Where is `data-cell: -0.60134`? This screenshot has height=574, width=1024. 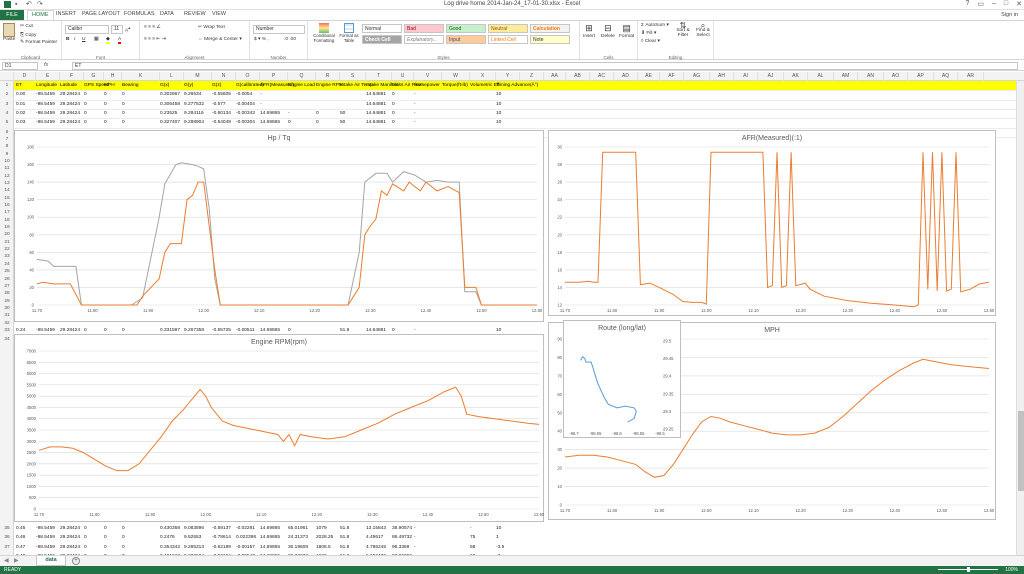
data-cell: -0.60134 is located at coordinates (221, 113).